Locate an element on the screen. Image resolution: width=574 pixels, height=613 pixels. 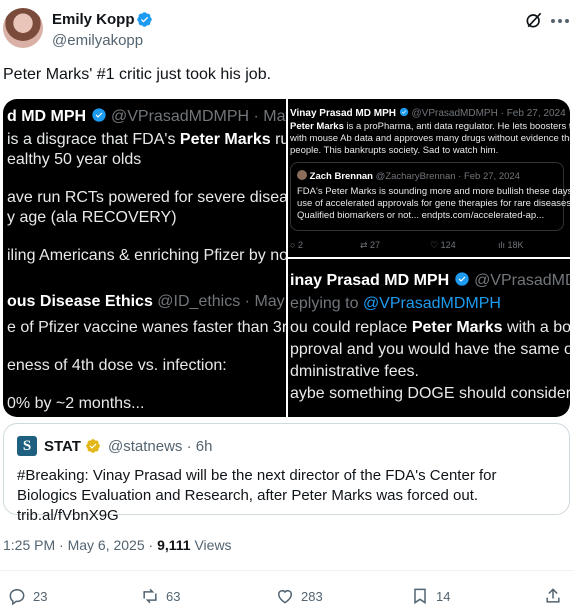
author-handle: @emilyakopp is located at coordinates (97, 40).